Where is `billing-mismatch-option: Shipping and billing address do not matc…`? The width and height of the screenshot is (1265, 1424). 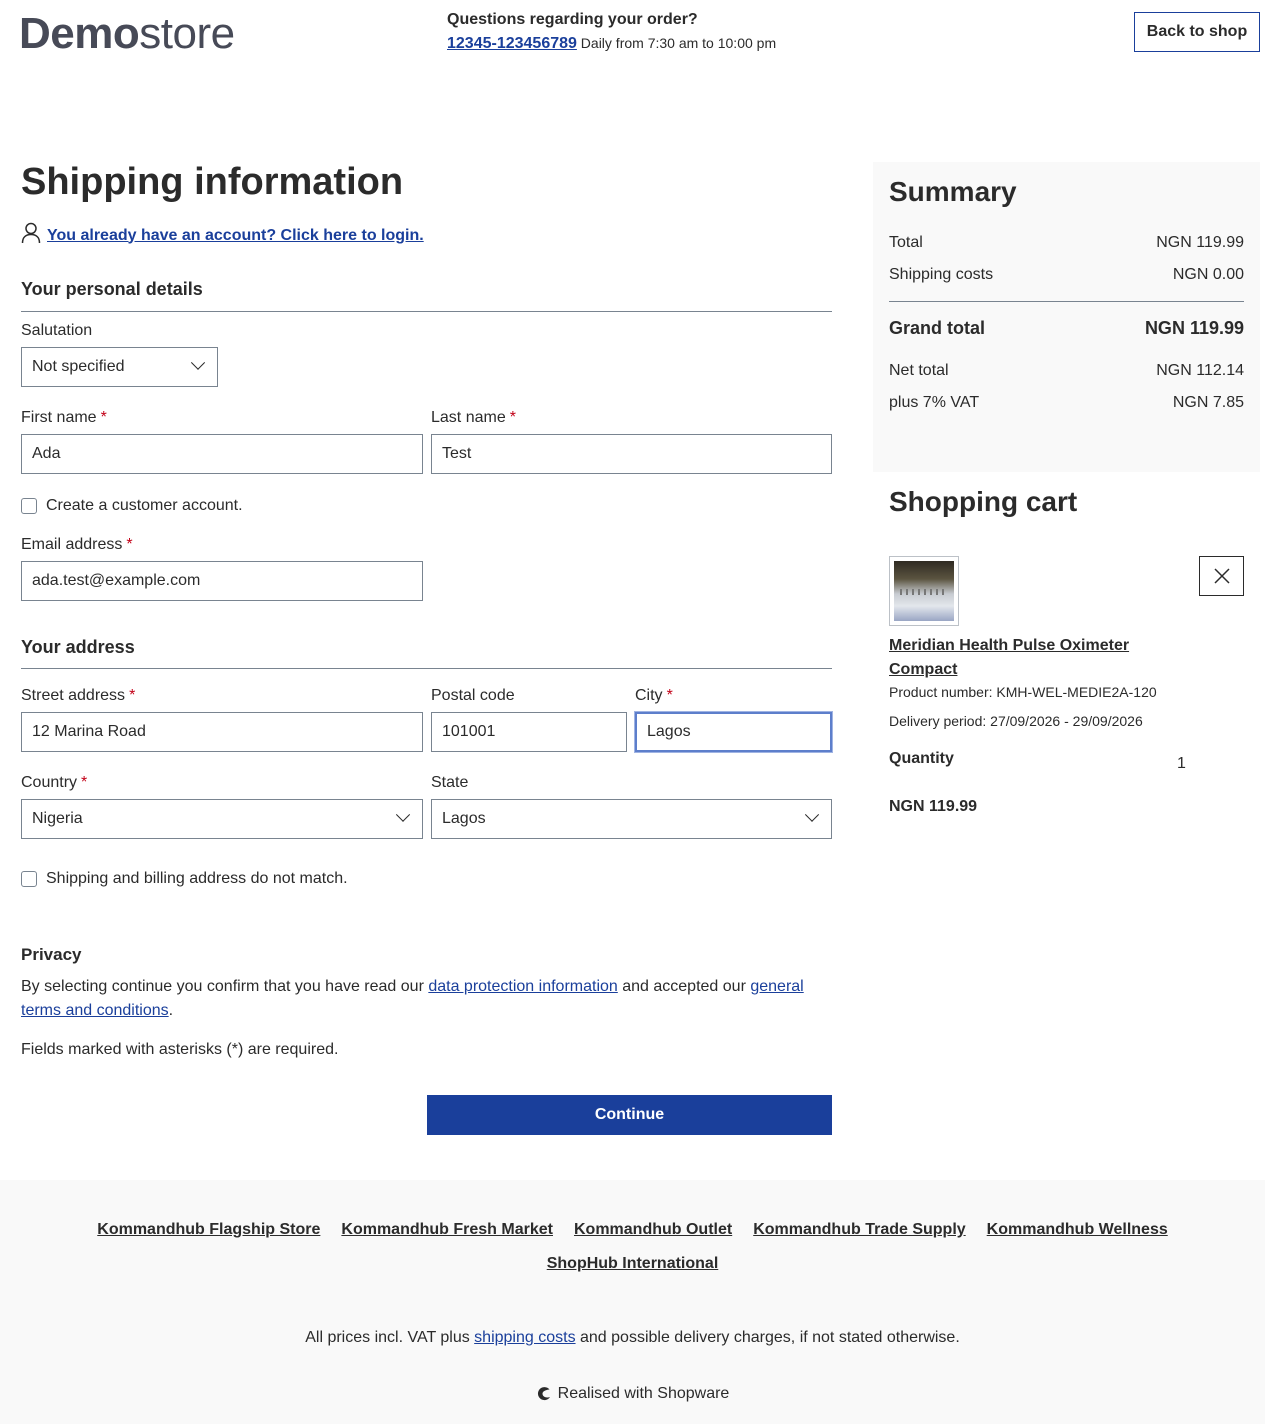 billing-mismatch-option: Shipping and billing address do not matc… is located at coordinates (184, 879).